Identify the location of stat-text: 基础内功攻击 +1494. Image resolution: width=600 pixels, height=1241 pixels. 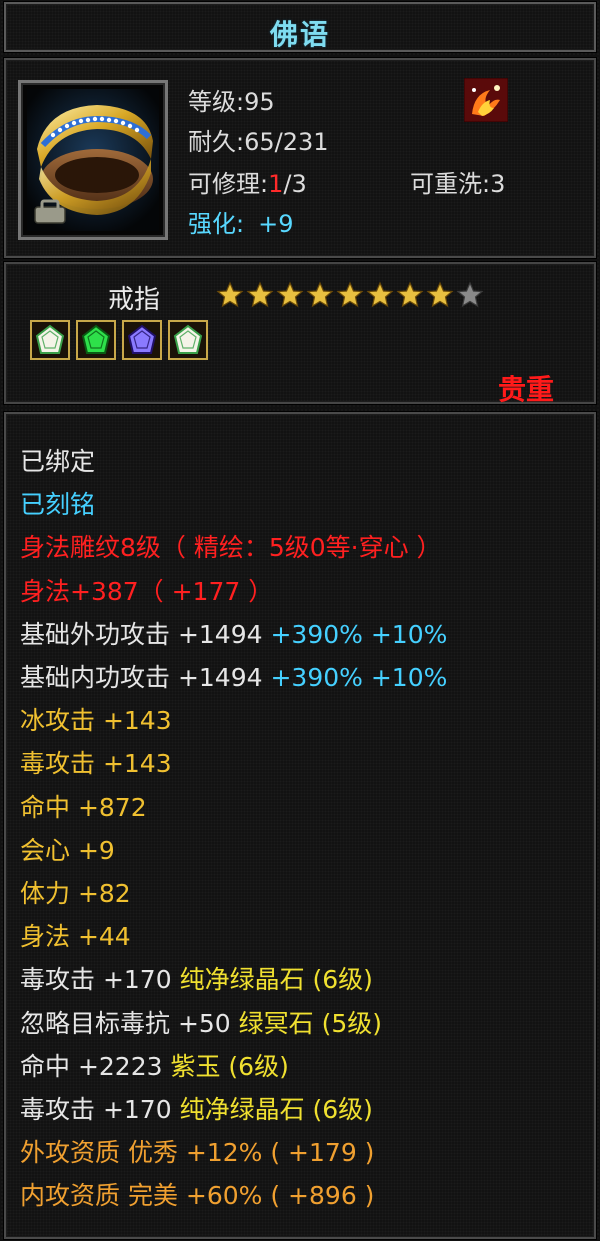
(145, 677).